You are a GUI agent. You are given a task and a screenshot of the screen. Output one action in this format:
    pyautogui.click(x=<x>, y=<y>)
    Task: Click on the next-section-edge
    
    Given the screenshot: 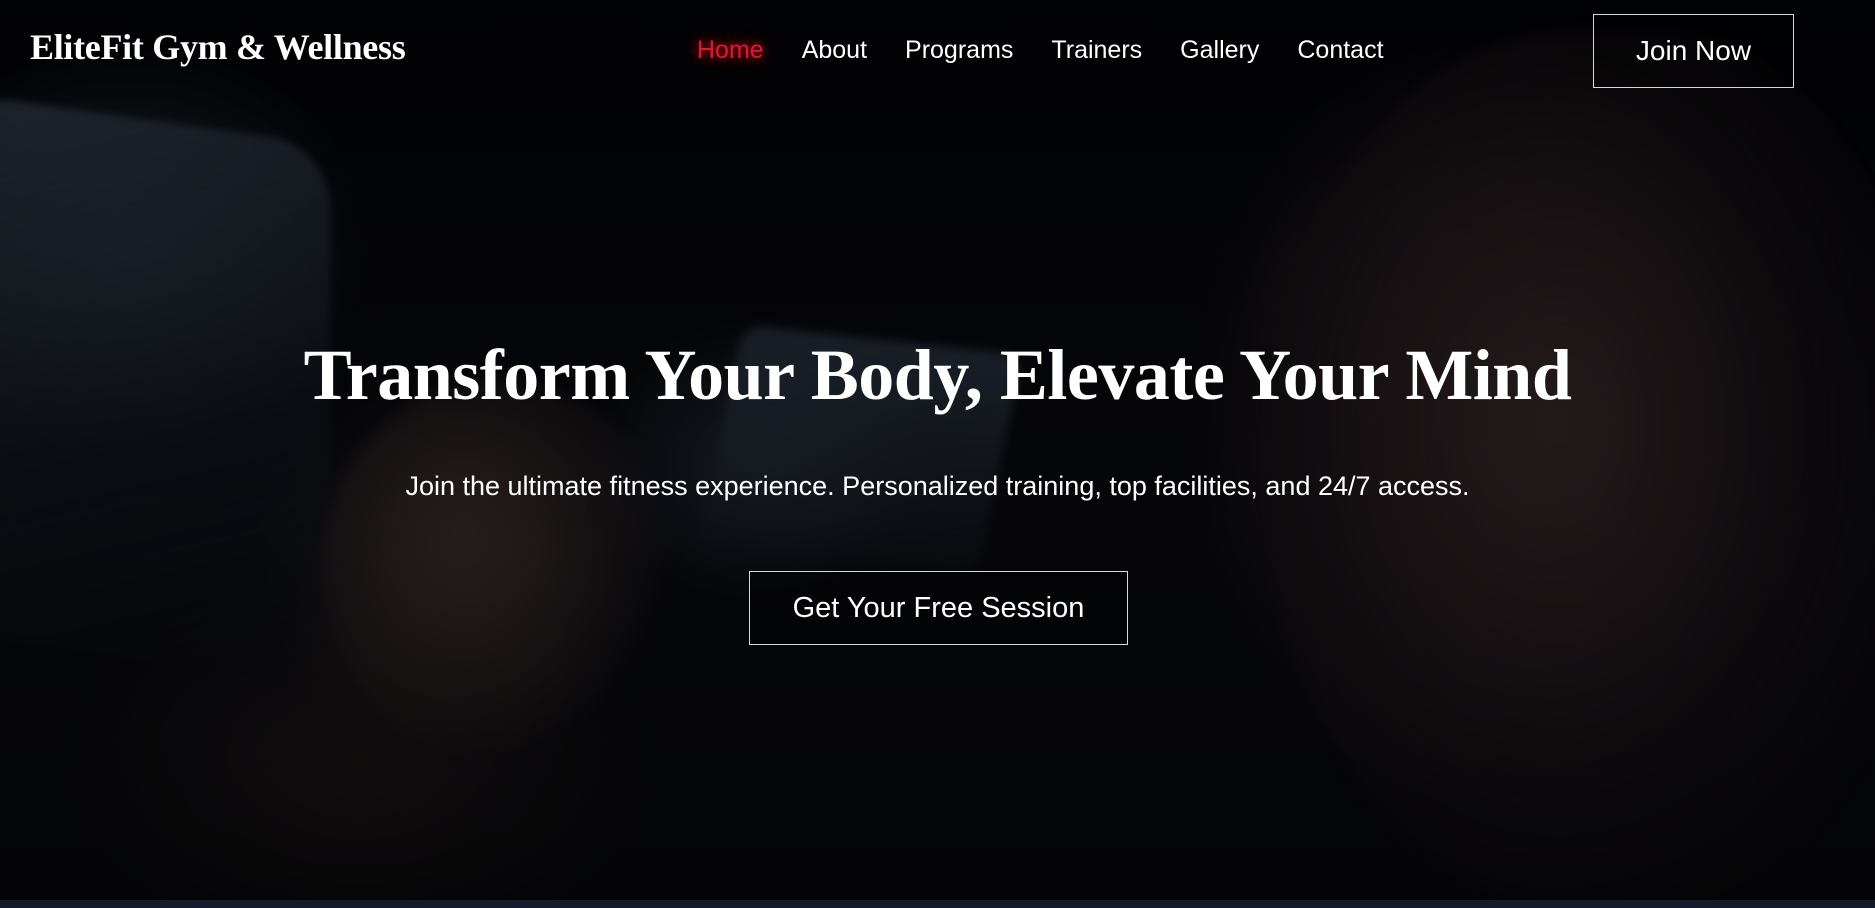 What is the action you would take?
    pyautogui.click(x=937, y=904)
    